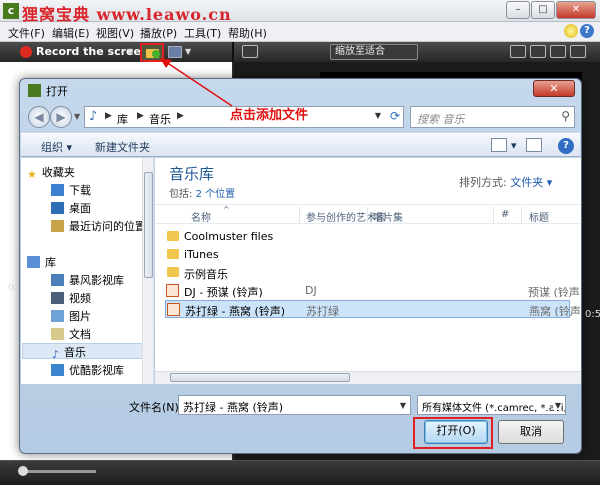 This screenshot has height=485, width=600. What do you see at coordinates (166, 63) in the screenshot?
I see `annotation-arrow-head` at bounding box center [166, 63].